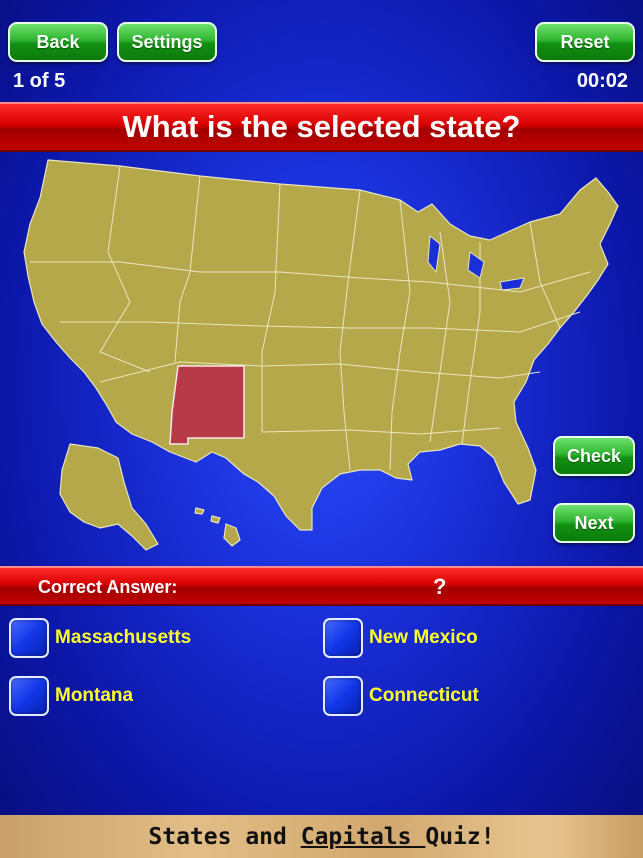 The image size is (643, 858). I want to click on reset-button: Reset, so click(585, 42).